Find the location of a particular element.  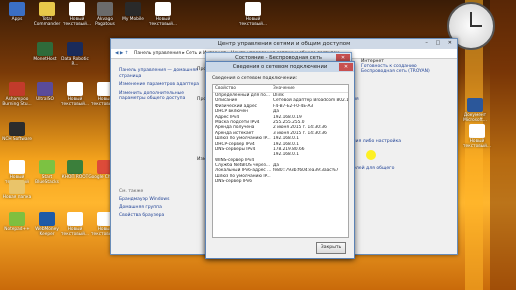

desktop-icon-label: Total Commander is located at coordinates (47, 22).